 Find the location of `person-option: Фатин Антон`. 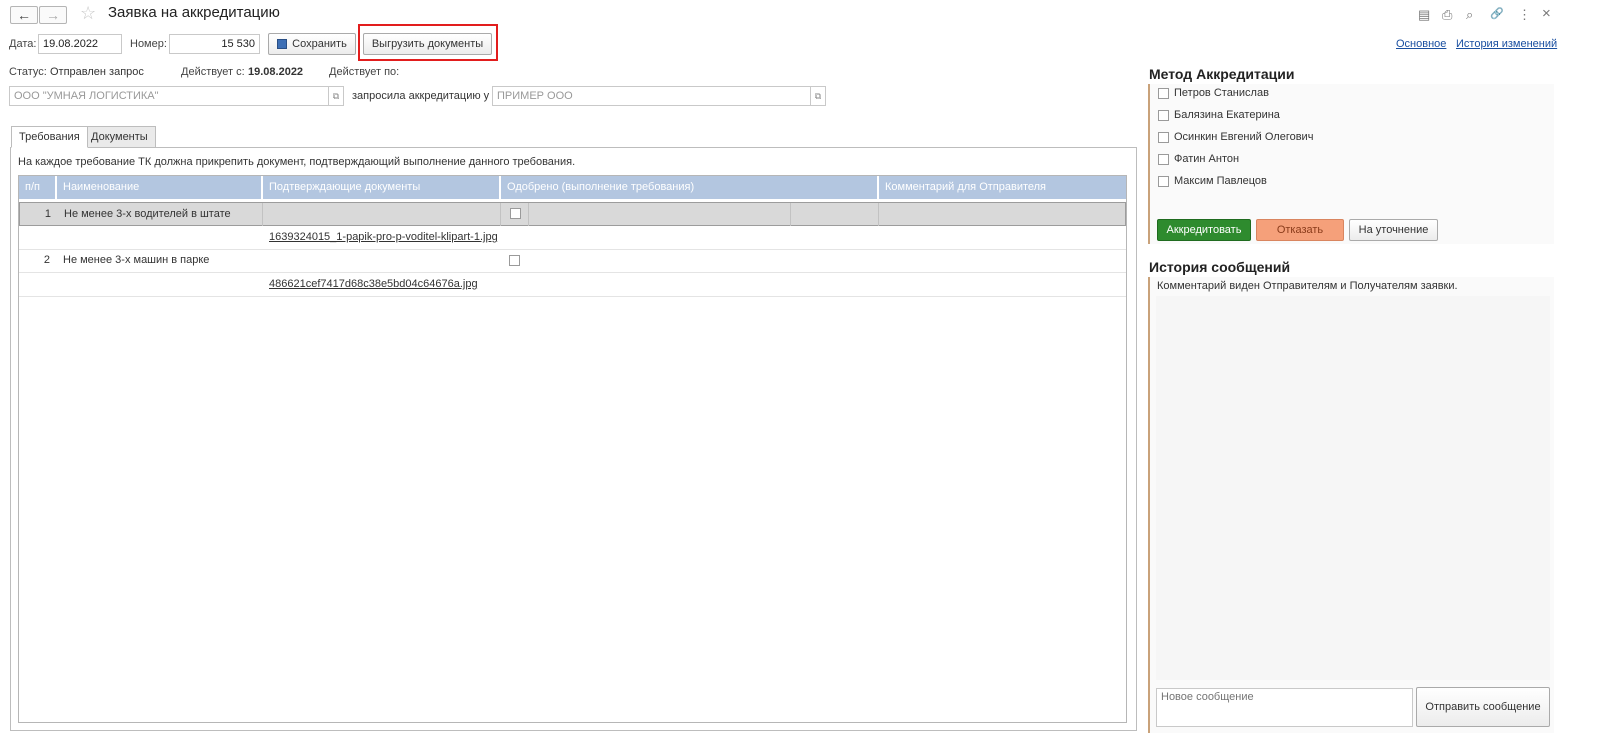

person-option: Фатин Антон is located at coordinates (1198, 159).